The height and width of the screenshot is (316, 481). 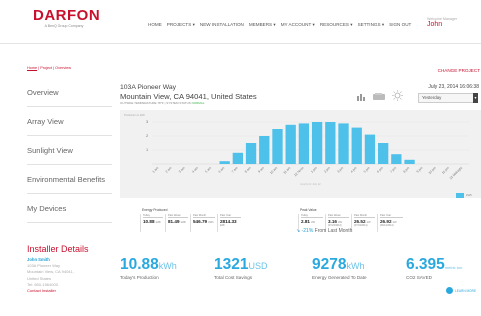 What do you see at coordinates (425, 264) in the screenshot?
I see `stat-number: 6.395` at bounding box center [425, 264].